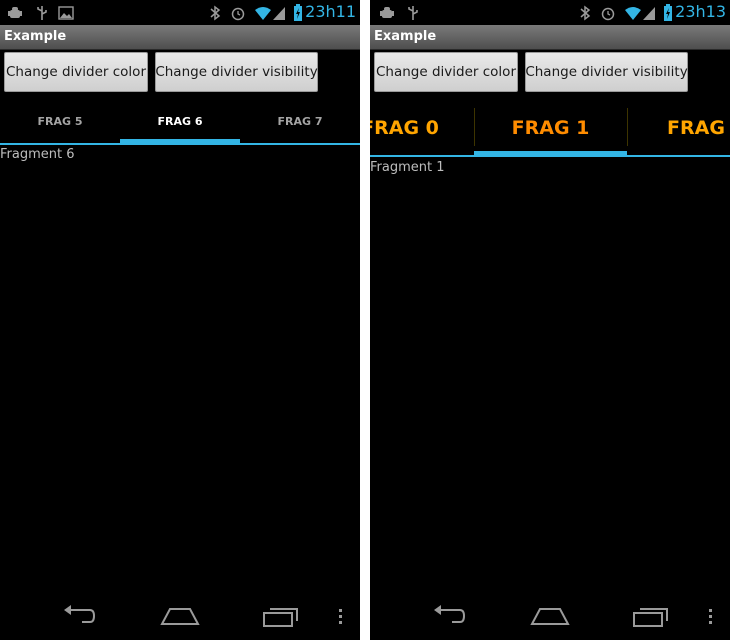 This screenshot has height=640, width=730. Describe the element at coordinates (60, 122) in the screenshot. I see `tab-frag-5: FRAG 5` at that location.